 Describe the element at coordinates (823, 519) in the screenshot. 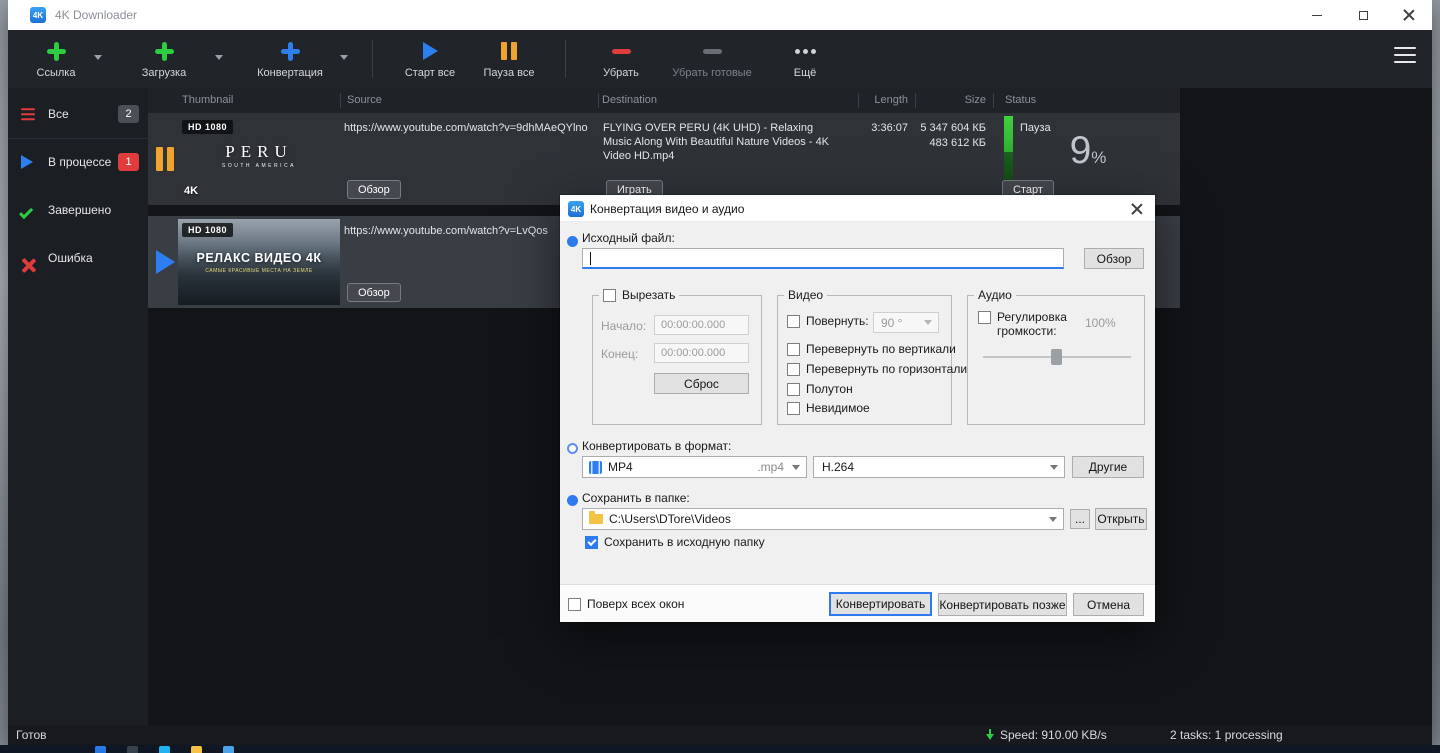

I see `save-folder-select: C:\Users\DTore\Videos` at that location.